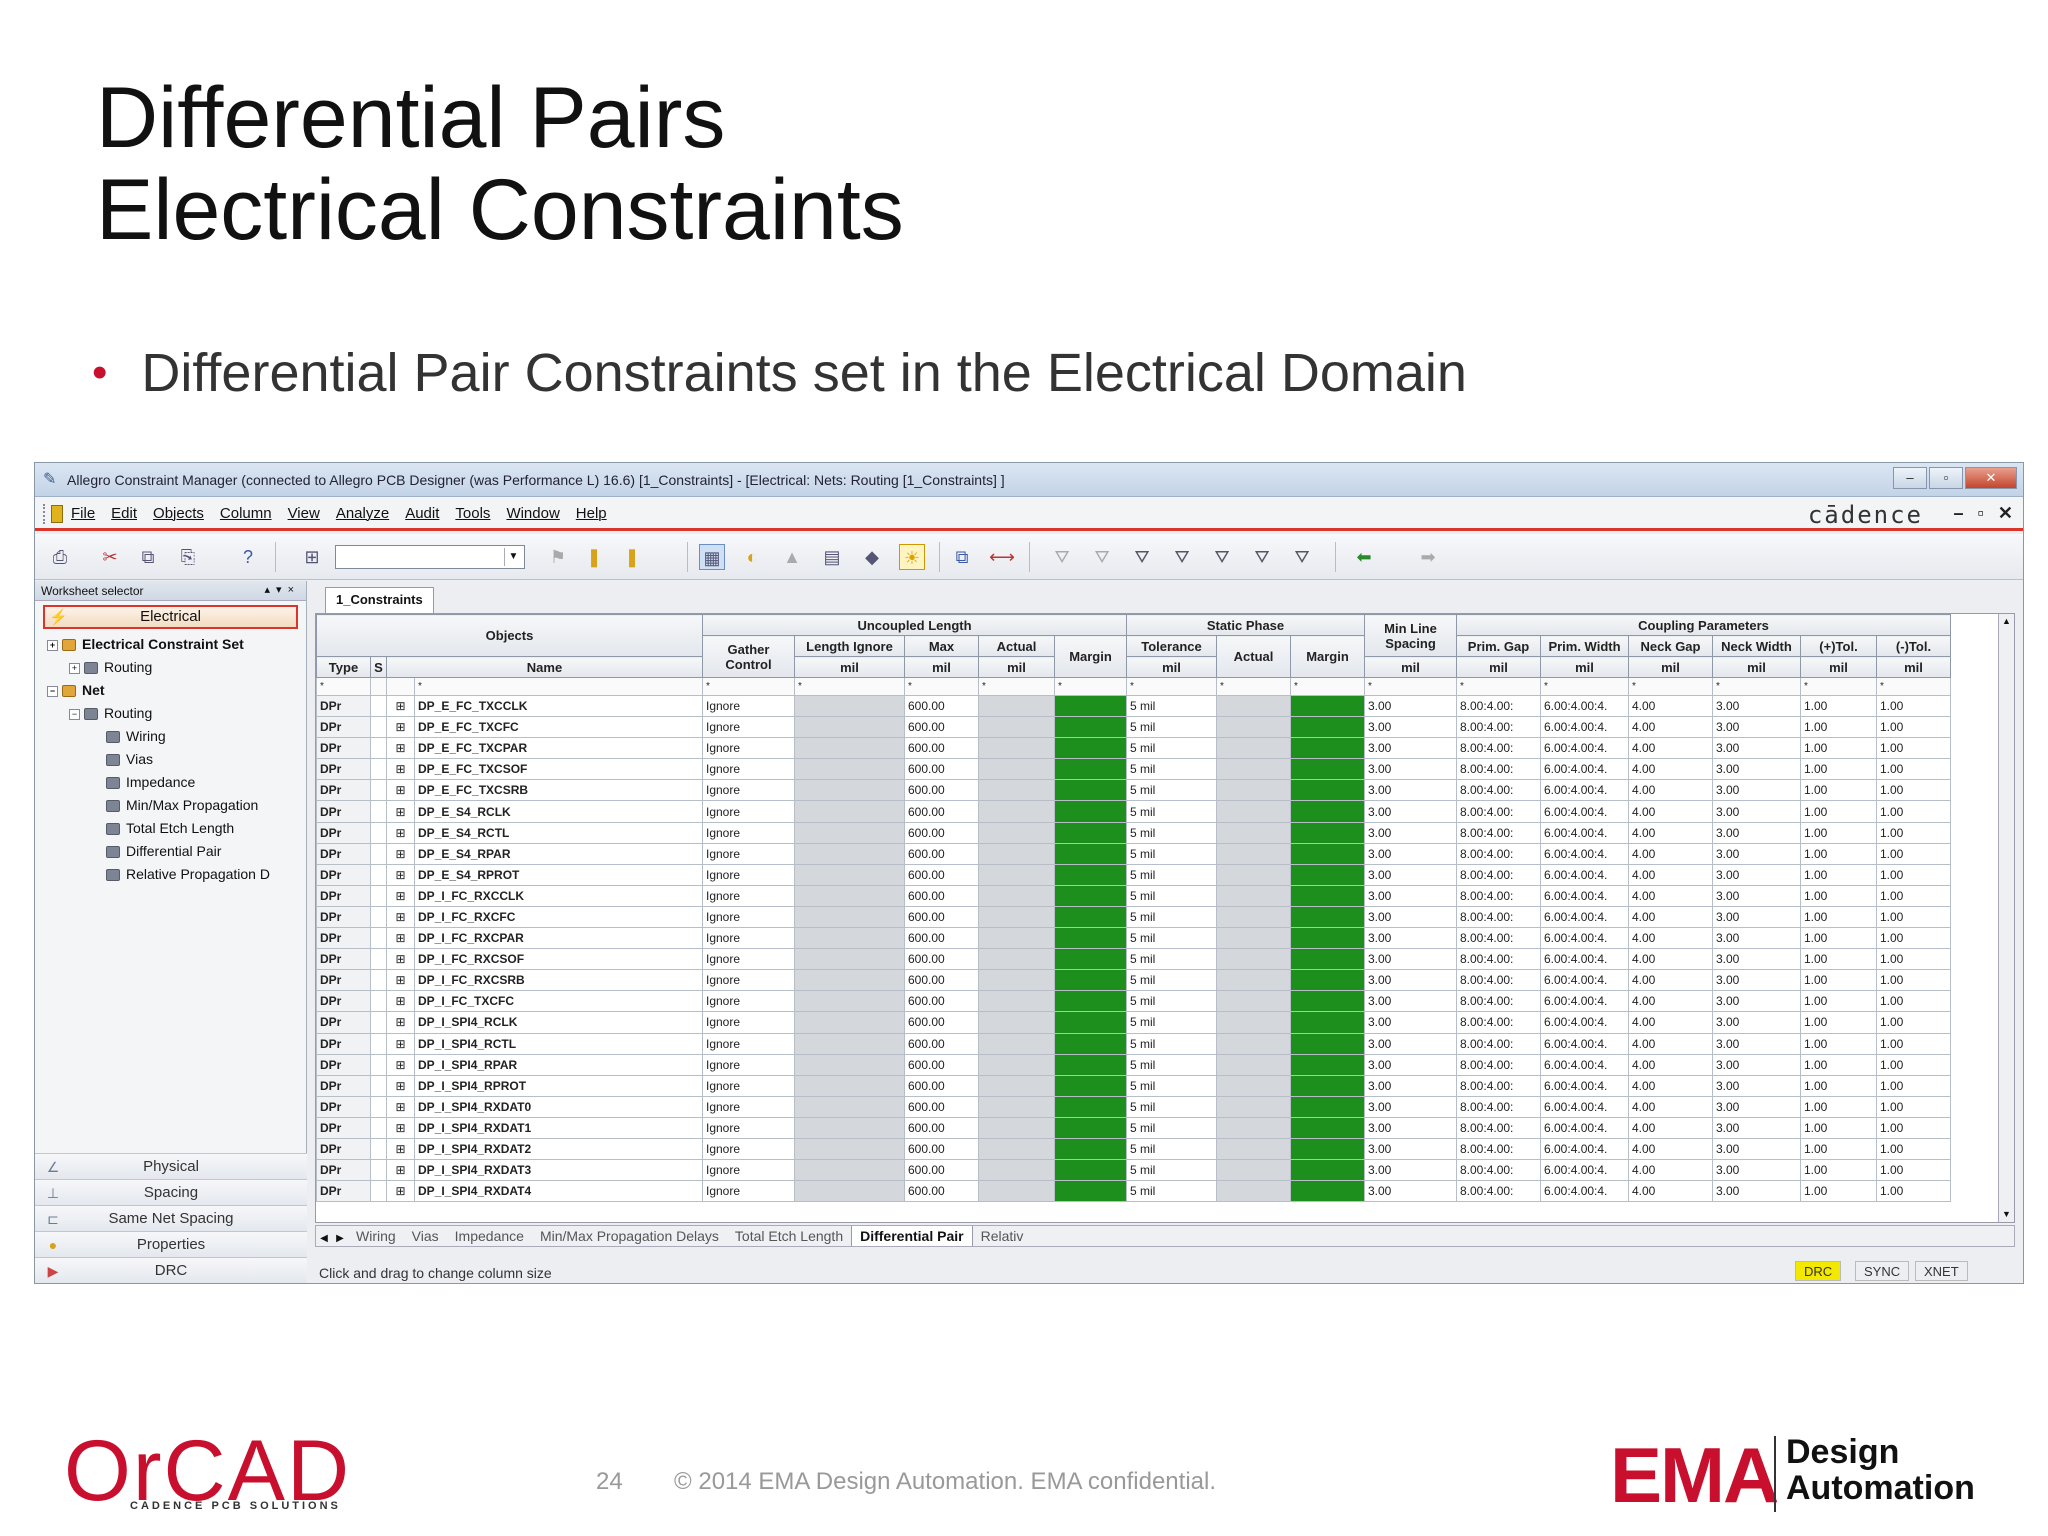  I want to click on menu-audit: Audit, so click(422, 513).